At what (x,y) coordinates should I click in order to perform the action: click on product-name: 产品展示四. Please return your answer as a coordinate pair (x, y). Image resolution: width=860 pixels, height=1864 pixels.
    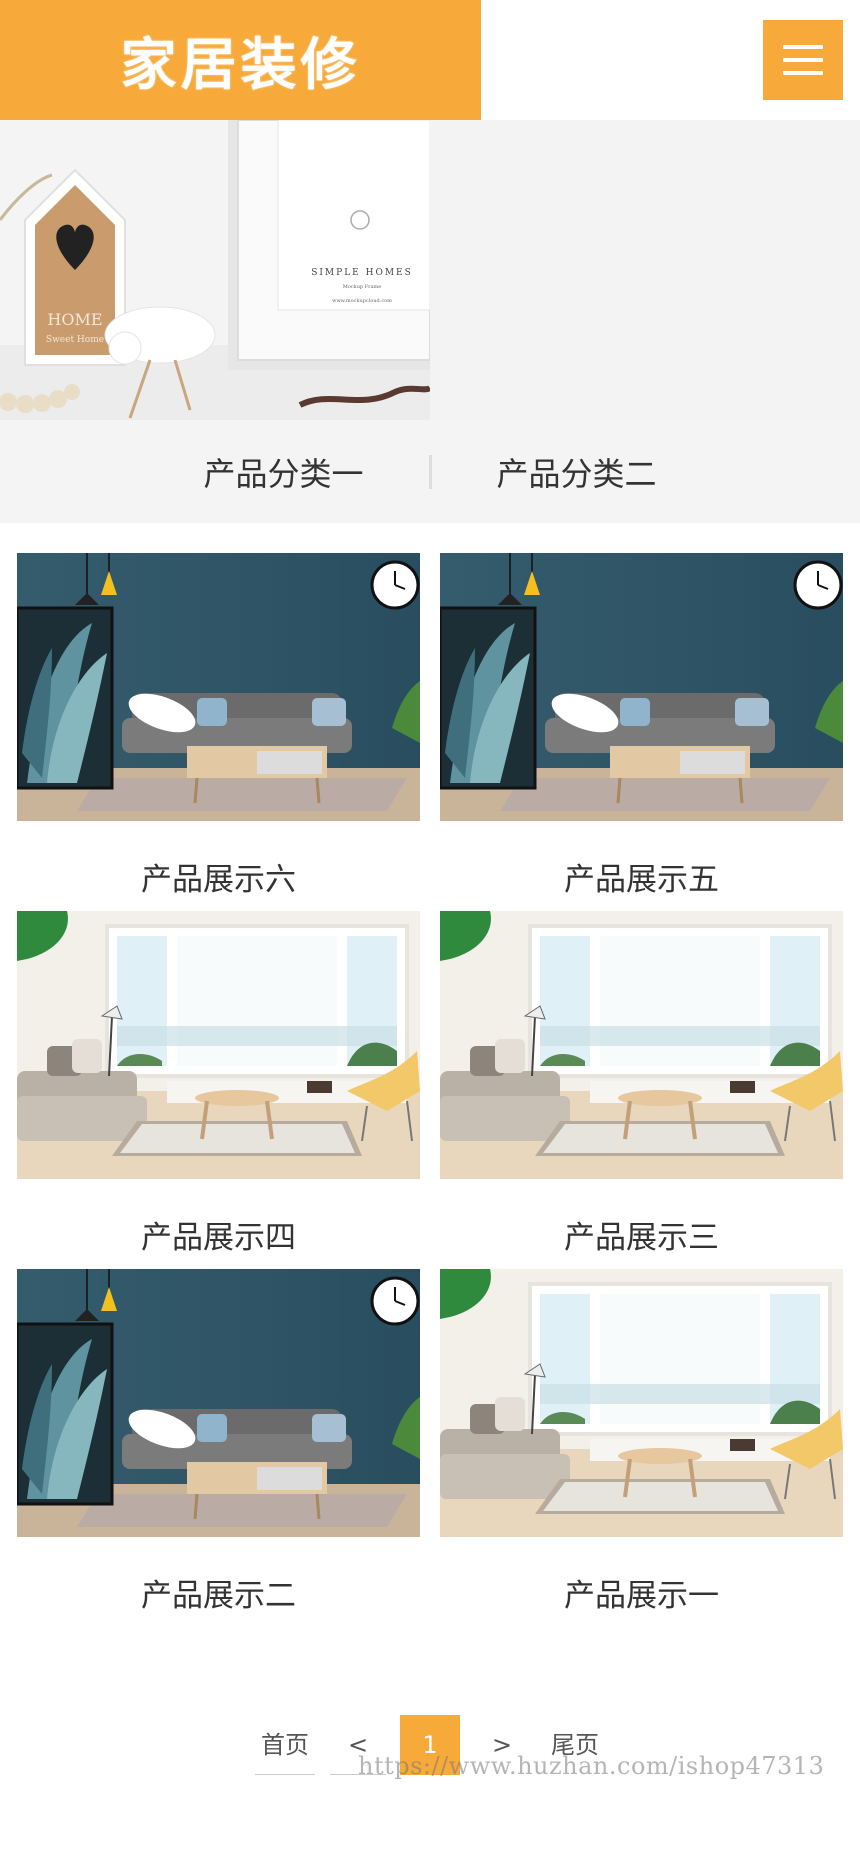
    Looking at the image, I should click on (218, 1234).